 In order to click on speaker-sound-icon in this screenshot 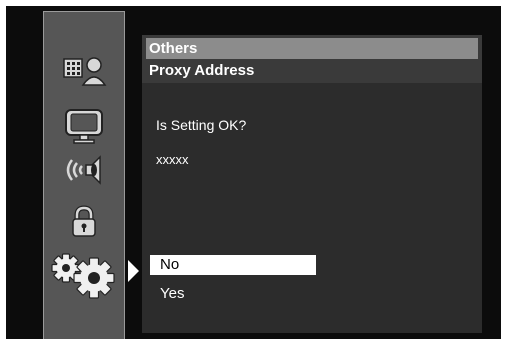, I will do `click(83, 170)`.